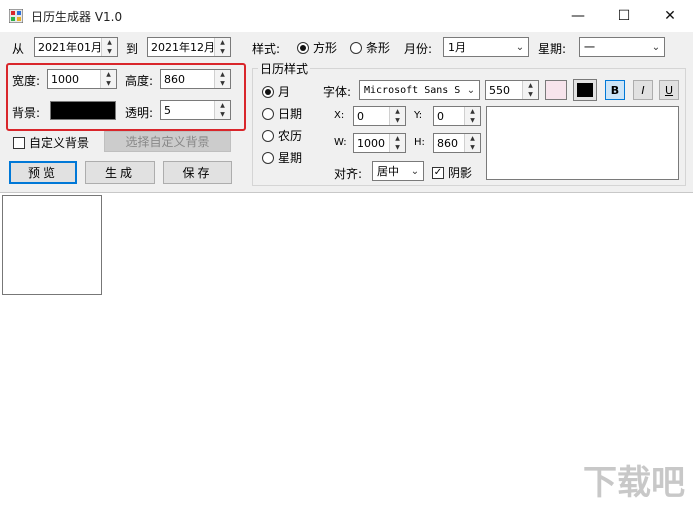  I want to click on italic-button: I, so click(643, 90).